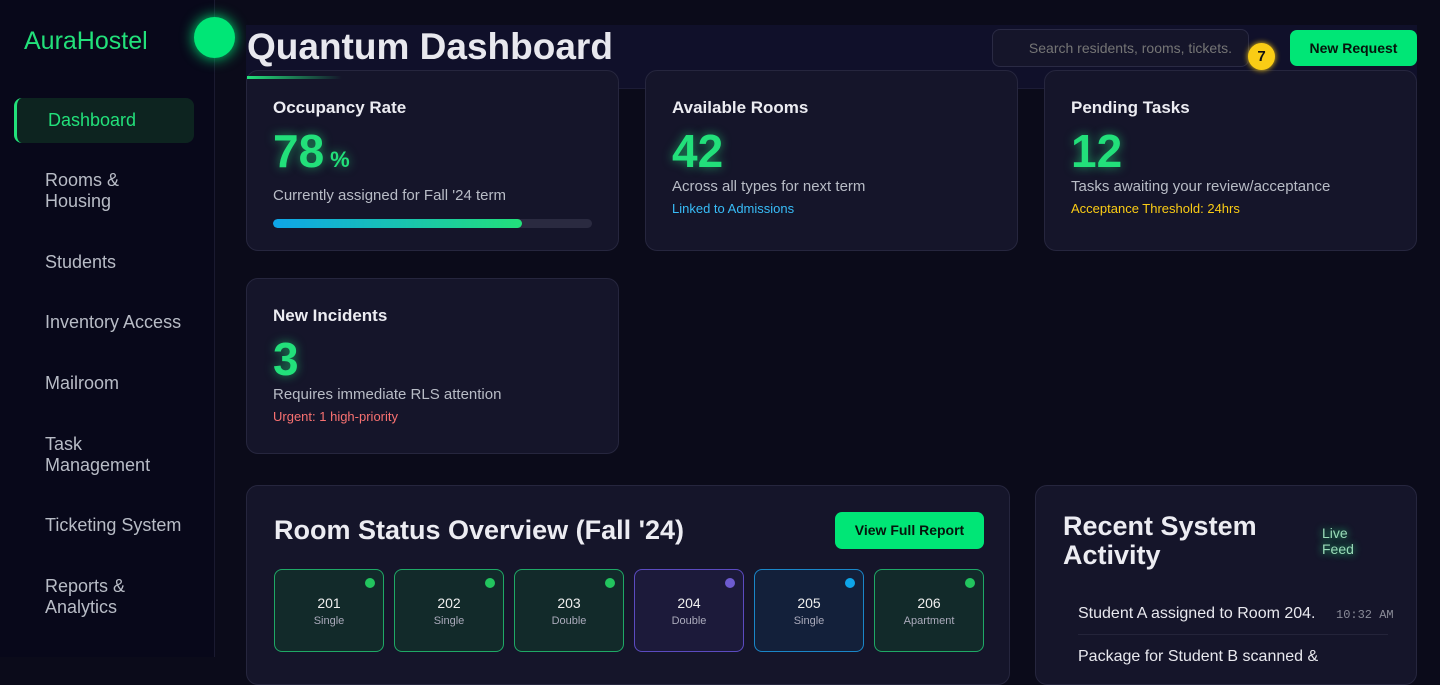 The width and height of the screenshot is (1440, 685). I want to click on sidebar-item-rooms-housing: Rooms & Housing, so click(89, 191).